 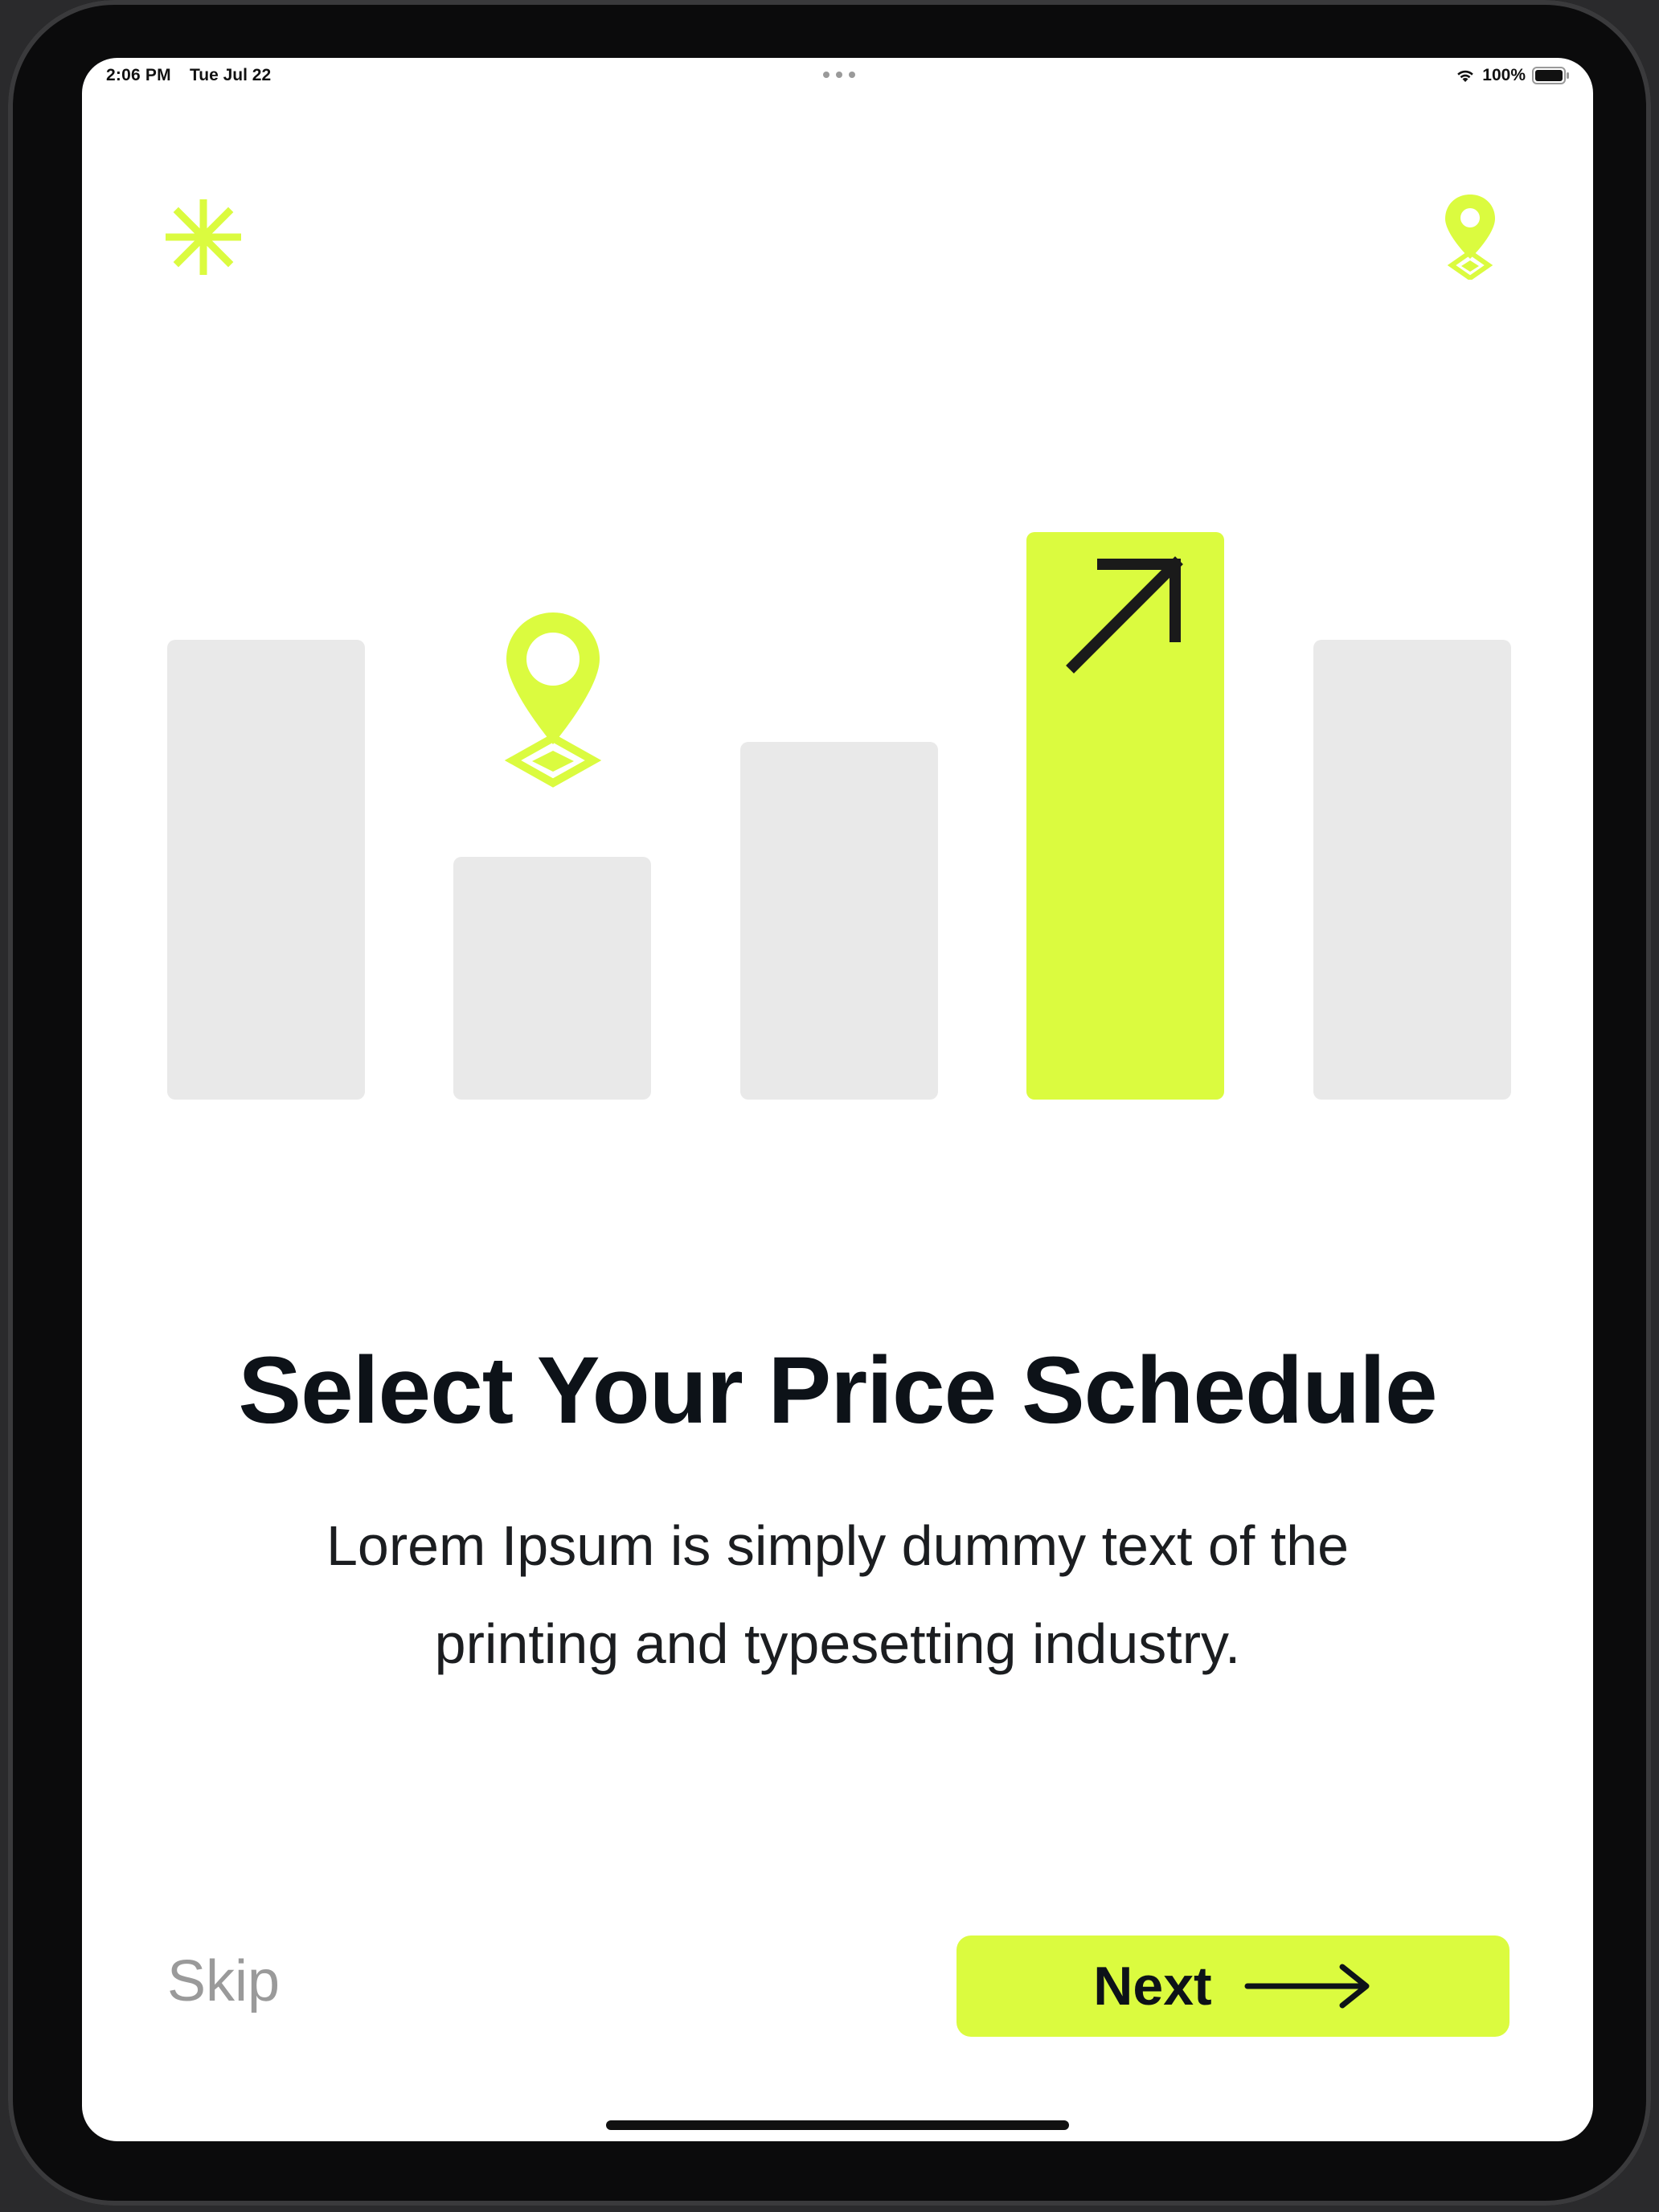 What do you see at coordinates (1307, 1986) in the screenshot?
I see `arrow-right-icon` at bounding box center [1307, 1986].